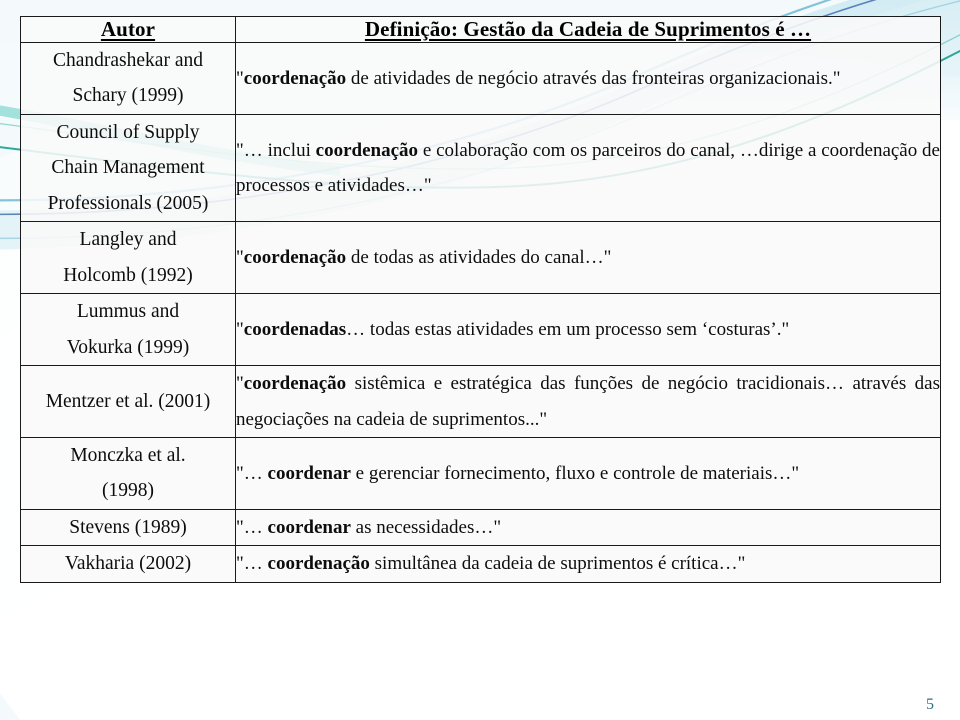 The height and width of the screenshot is (720, 960). Describe the element at coordinates (128, 78) in the screenshot. I see `cell-author: Chandrashekar and Schary (1999)` at that location.